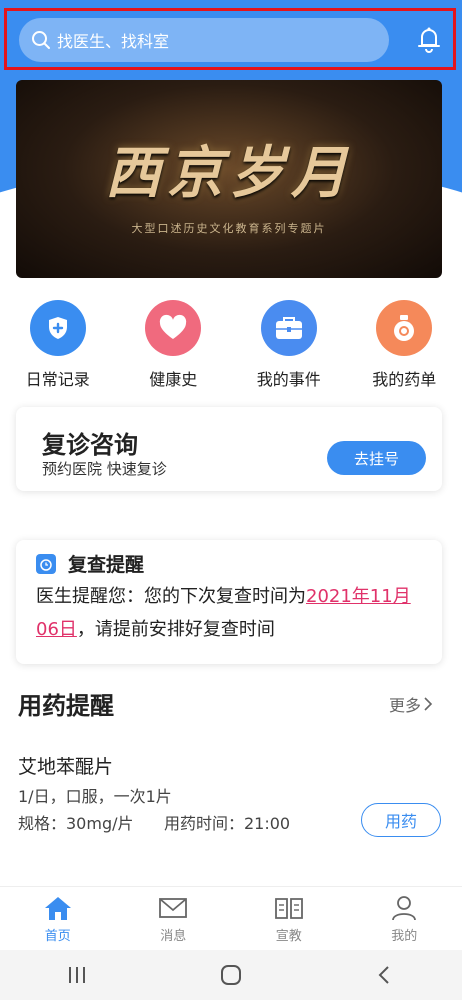 Image resolution: width=462 pixels, height=1000 pixels. What do you see at coordinates (173, 936) in the screenshot?
I see `tab-label: 消息` at bounding box center [173, 936].